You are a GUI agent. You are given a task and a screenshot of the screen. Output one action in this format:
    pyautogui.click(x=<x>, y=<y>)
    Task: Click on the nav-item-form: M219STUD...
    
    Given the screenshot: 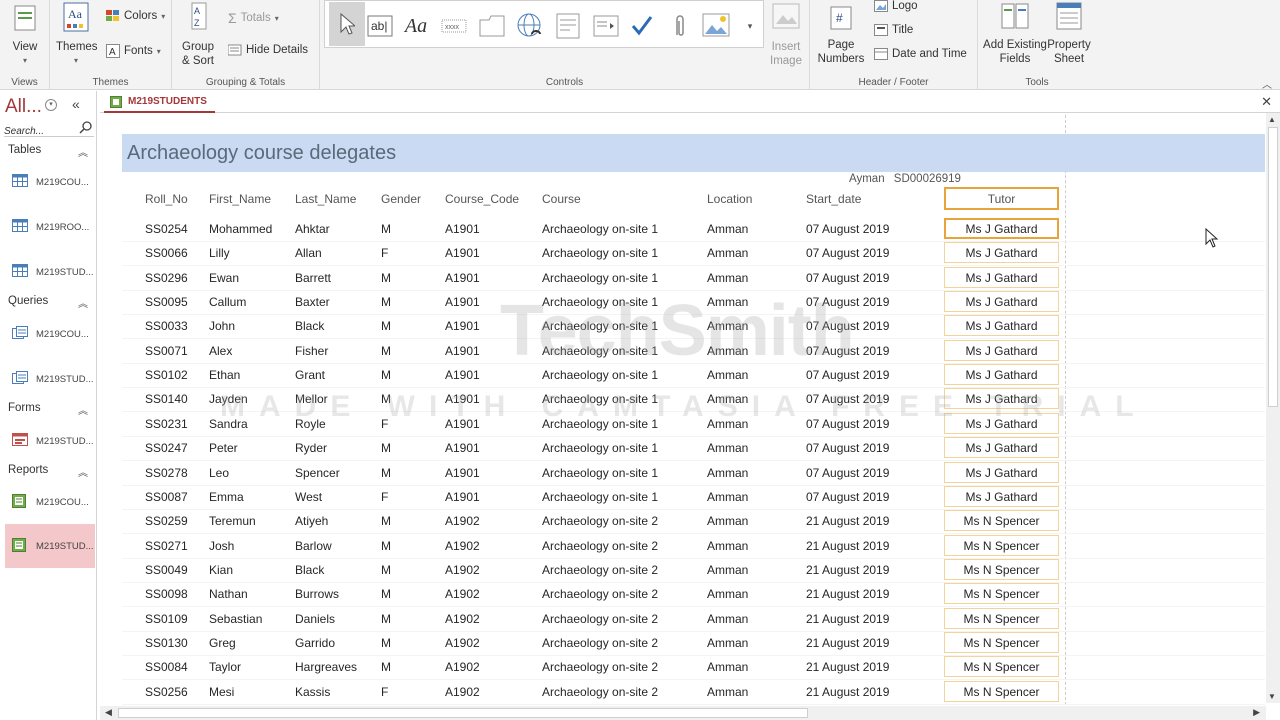 What is the action you would take?
    pyautogui.click(x=50, y=439)
    